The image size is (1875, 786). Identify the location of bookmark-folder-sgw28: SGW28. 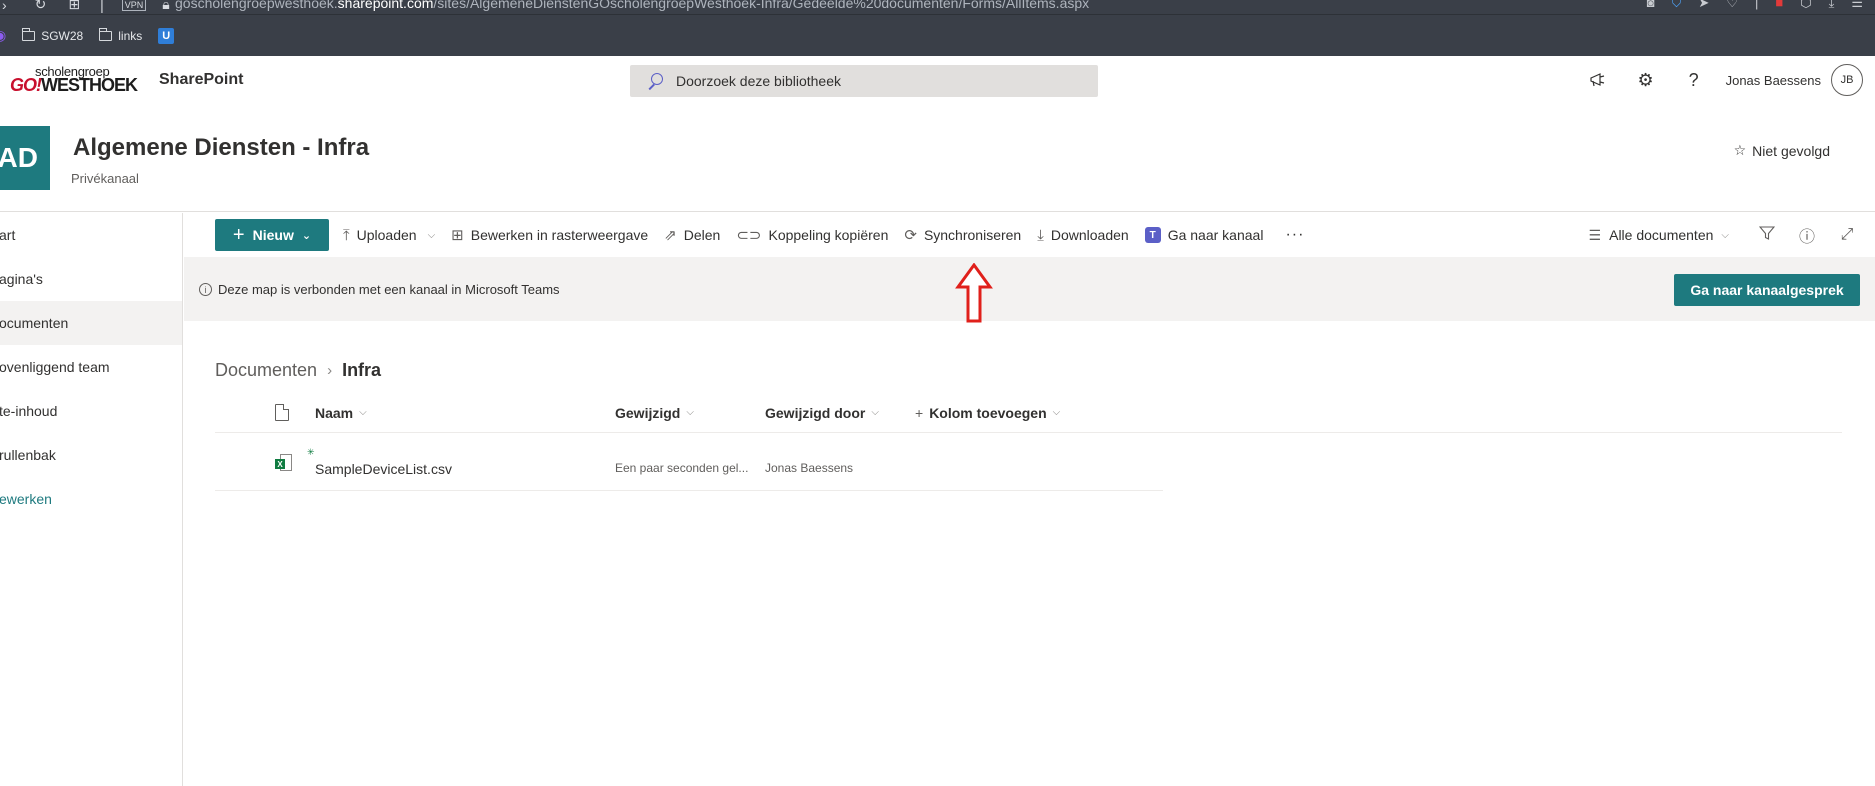
(52, 35).